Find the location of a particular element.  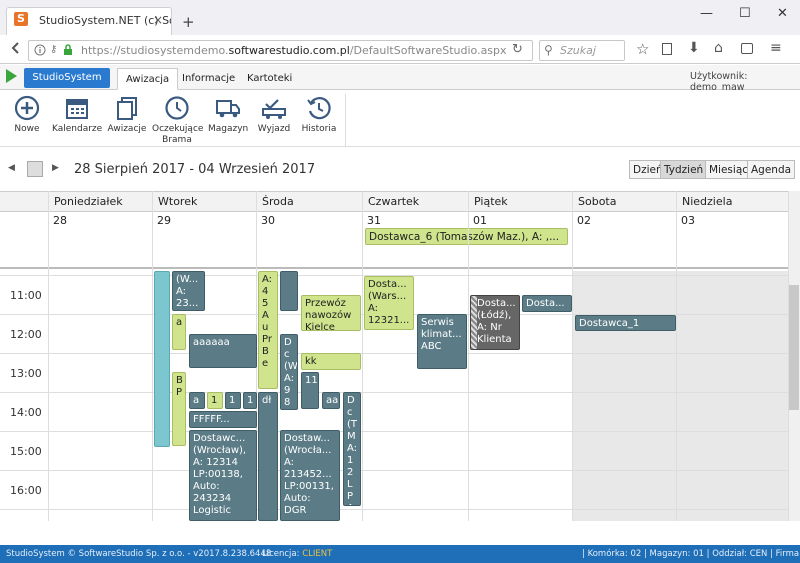

play-icon is located at coordinates (11, 76).